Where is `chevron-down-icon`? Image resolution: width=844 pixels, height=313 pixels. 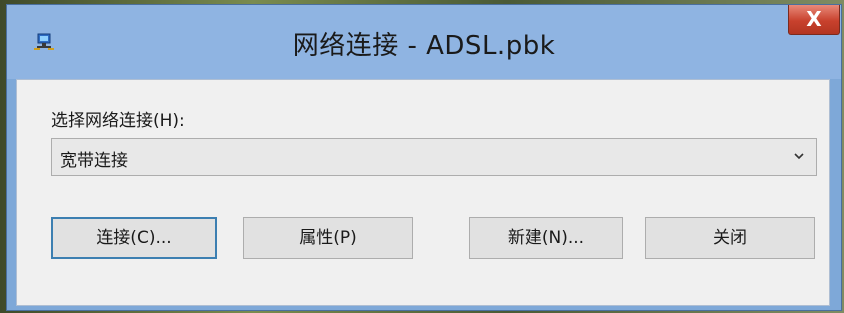
chevron-down-icon is located at coordinates (799, 156).